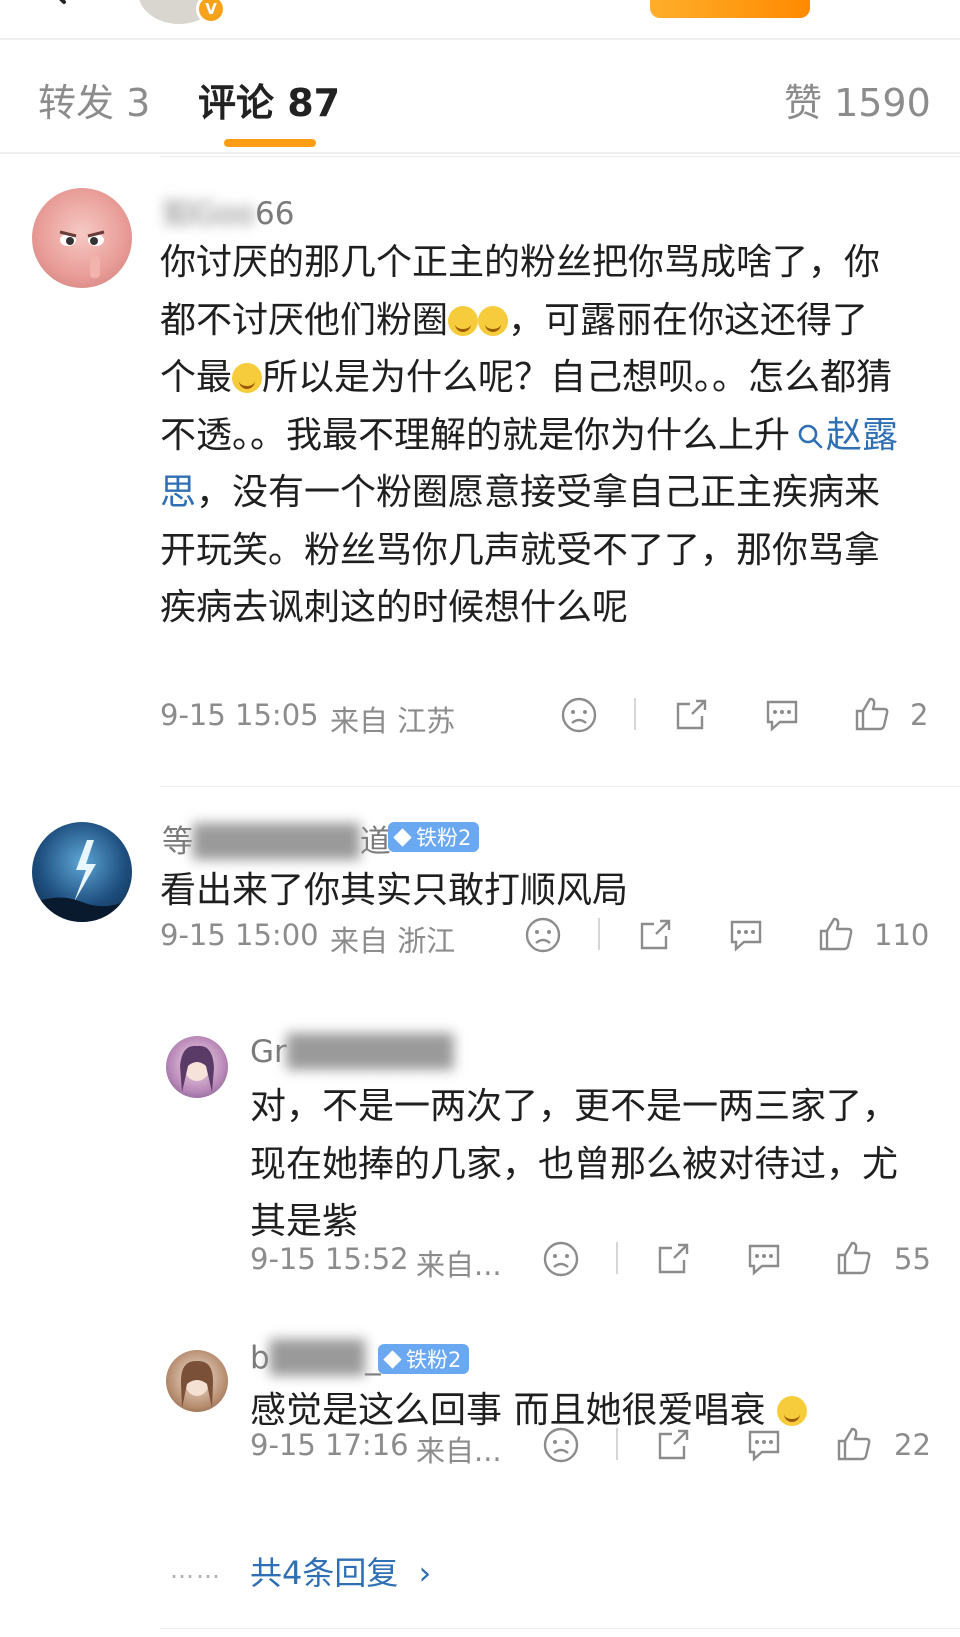  What do you see at coordinates (425, 1573) in the screenshot?
I see `chevron-right-icon: ›` at bounding box center [425, 1573].